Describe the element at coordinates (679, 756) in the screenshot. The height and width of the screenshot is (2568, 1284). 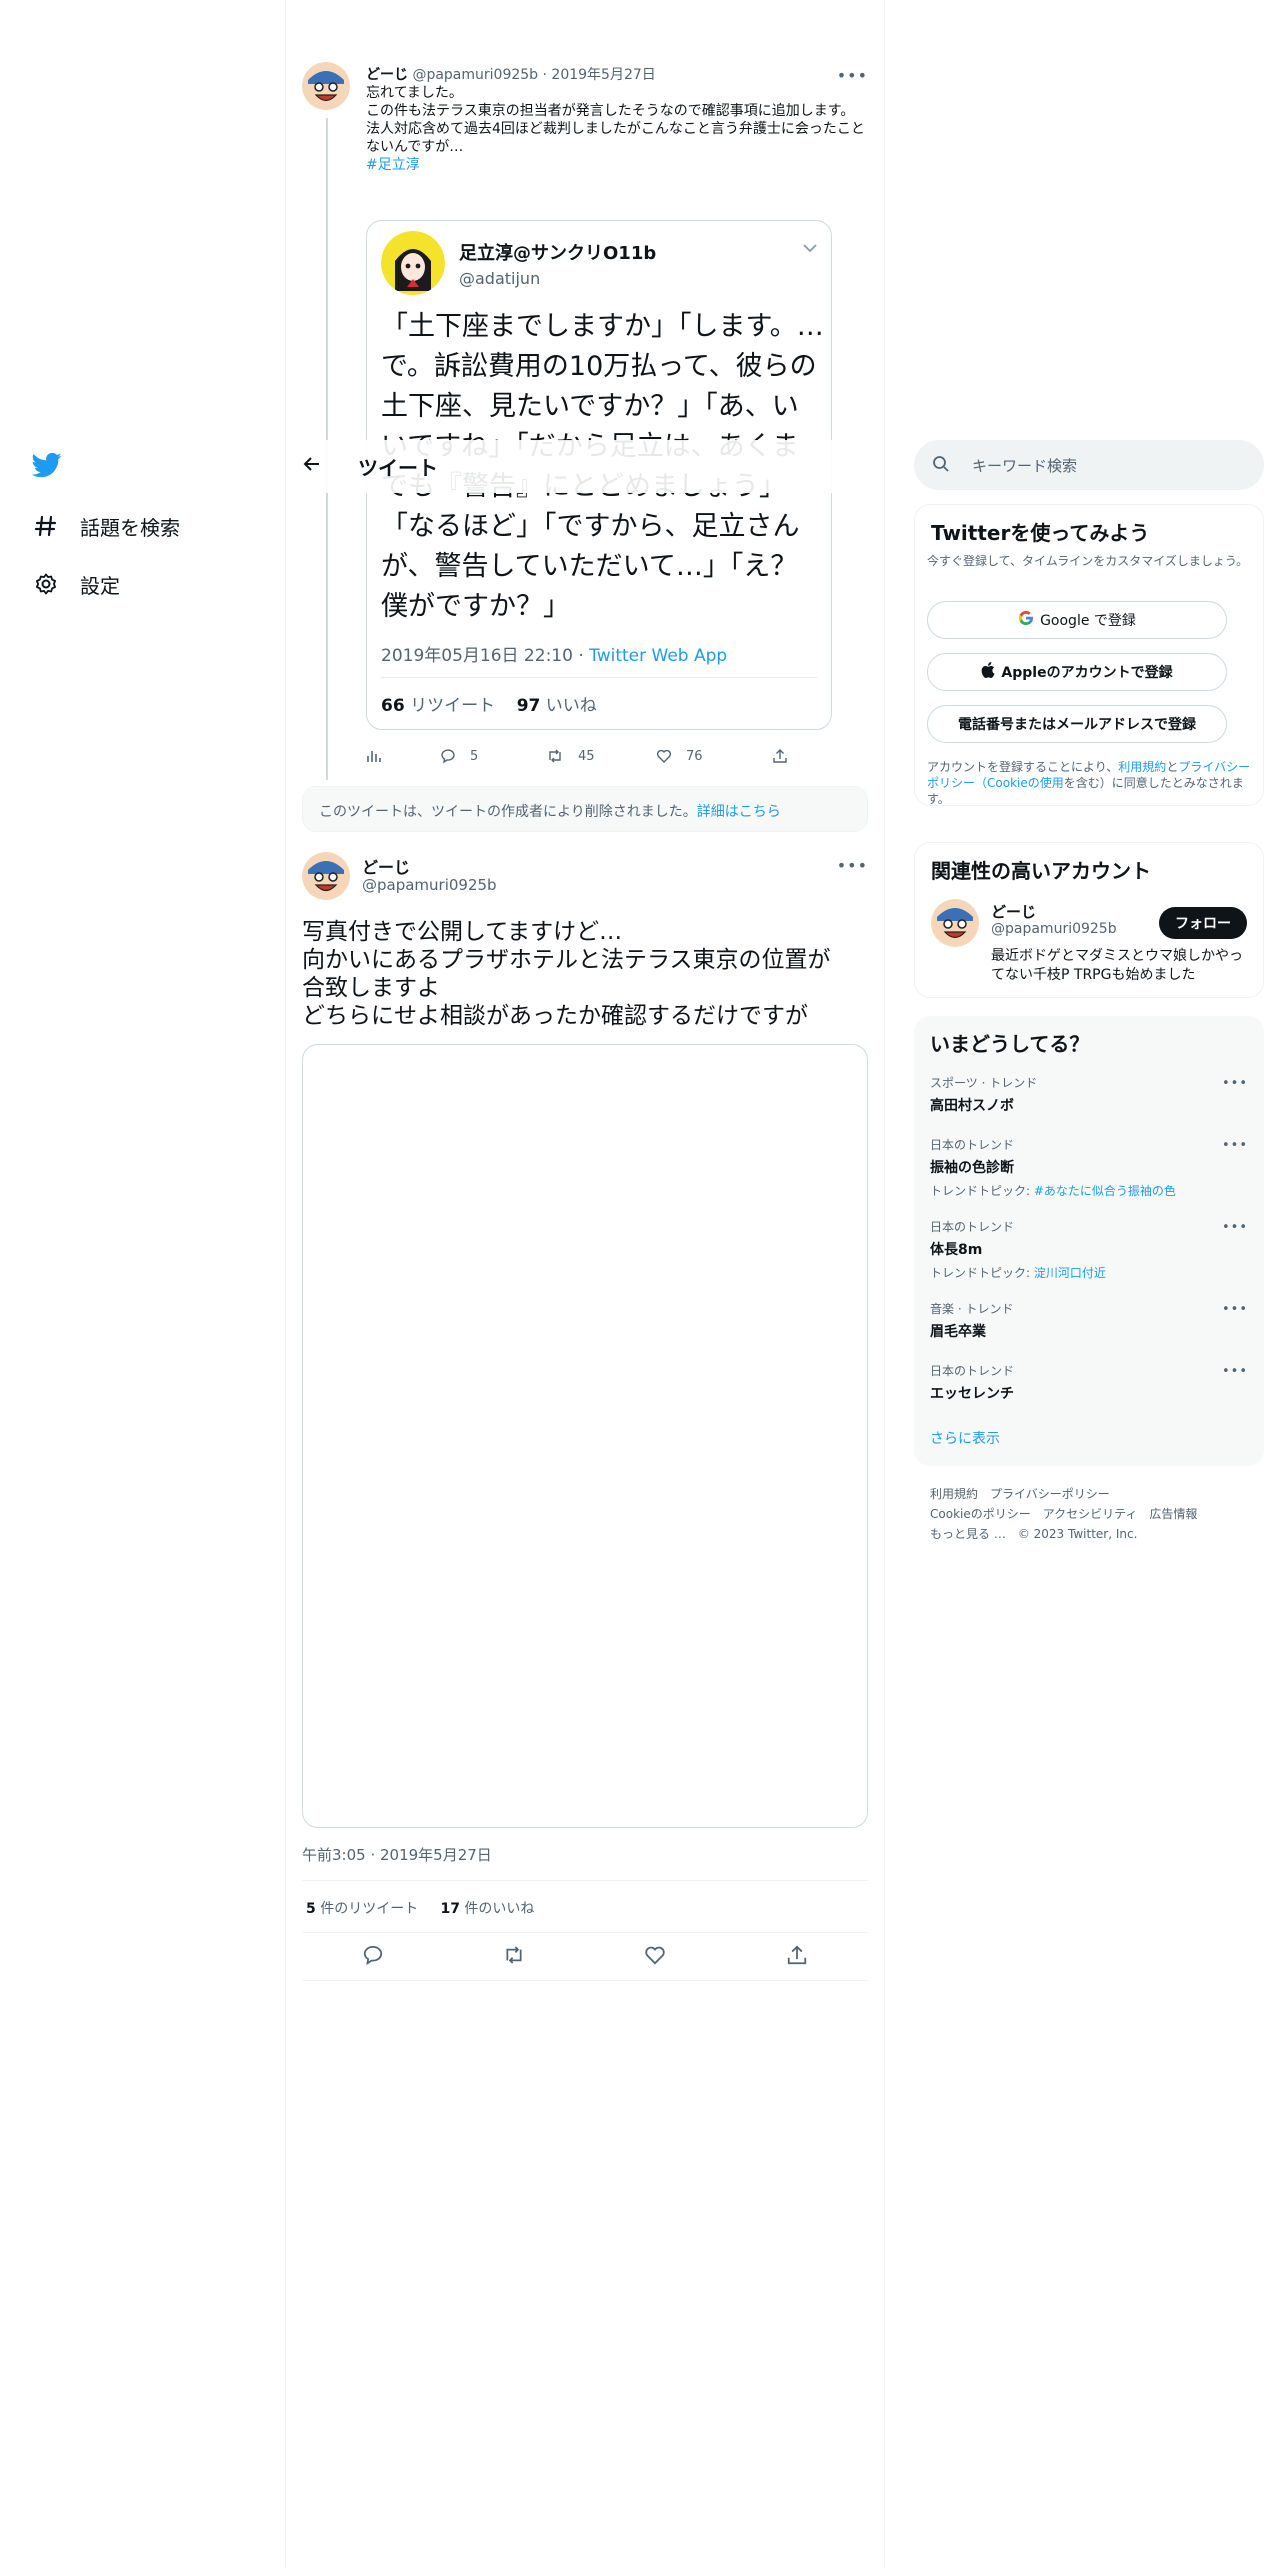
I see `like-button: 76` at that location.